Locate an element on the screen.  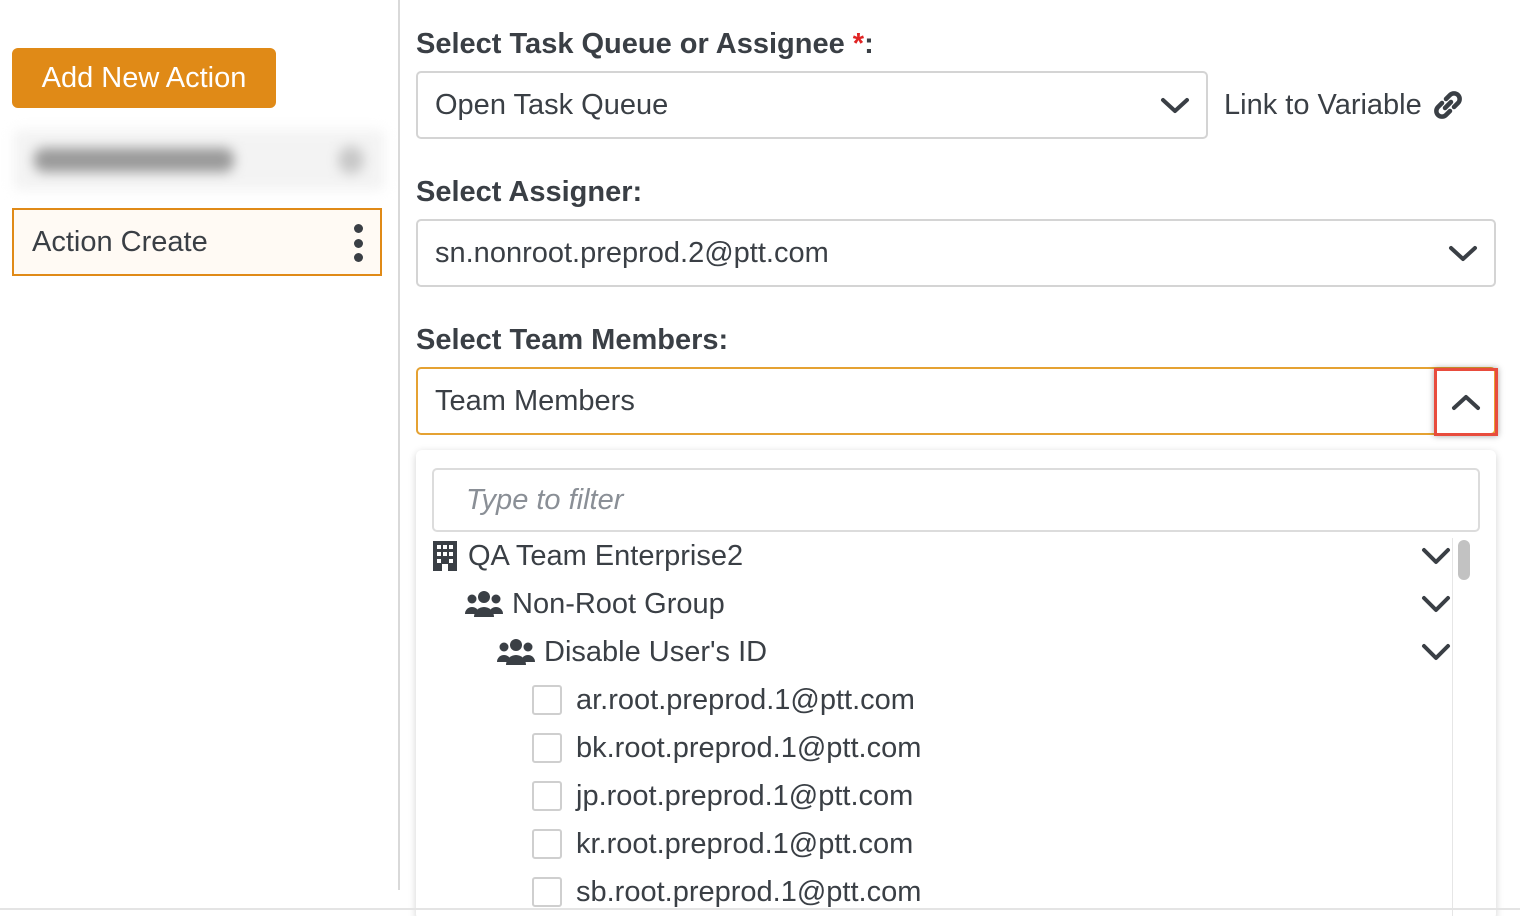
member-email: sb.root.preprod.1@ptt.com is located at coordinates (749, 891).